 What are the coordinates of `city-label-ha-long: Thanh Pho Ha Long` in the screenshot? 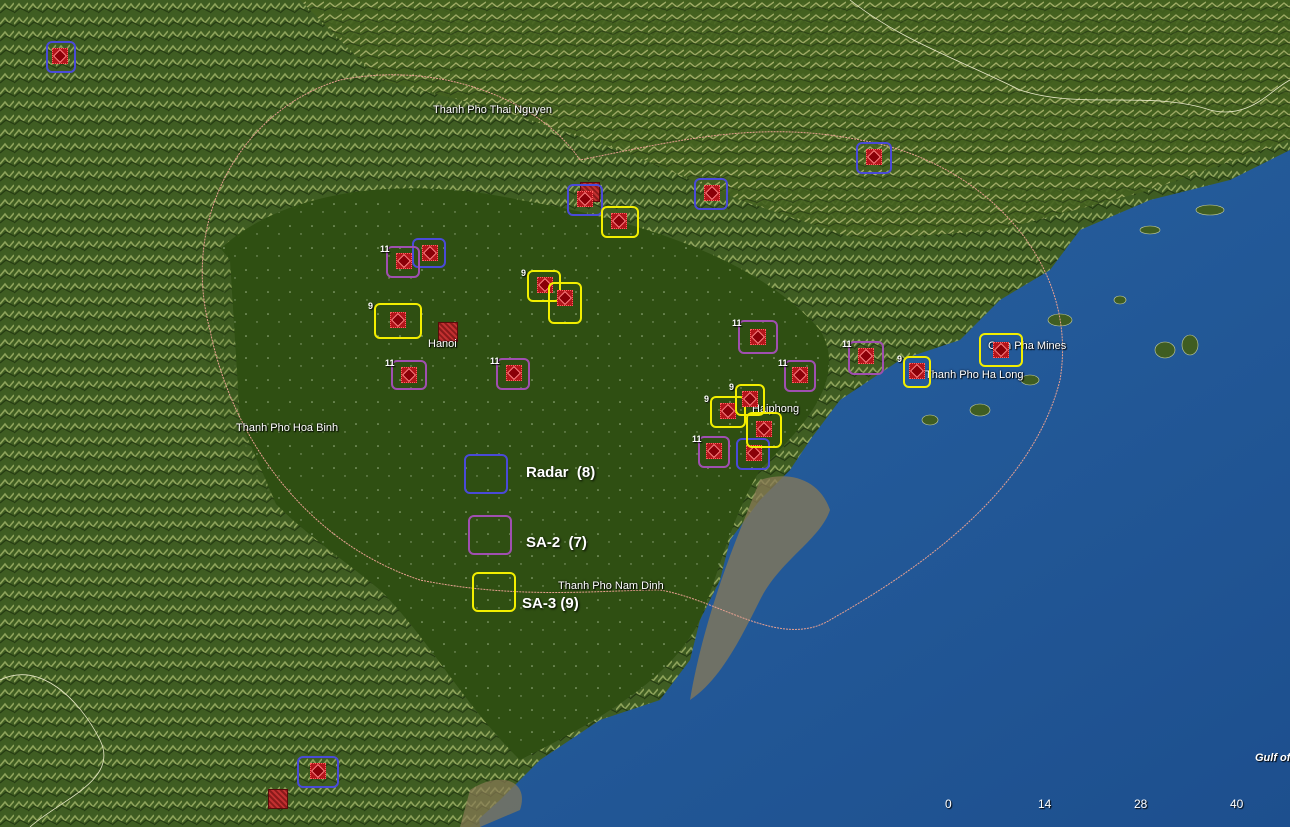 It's located at (974, 375).